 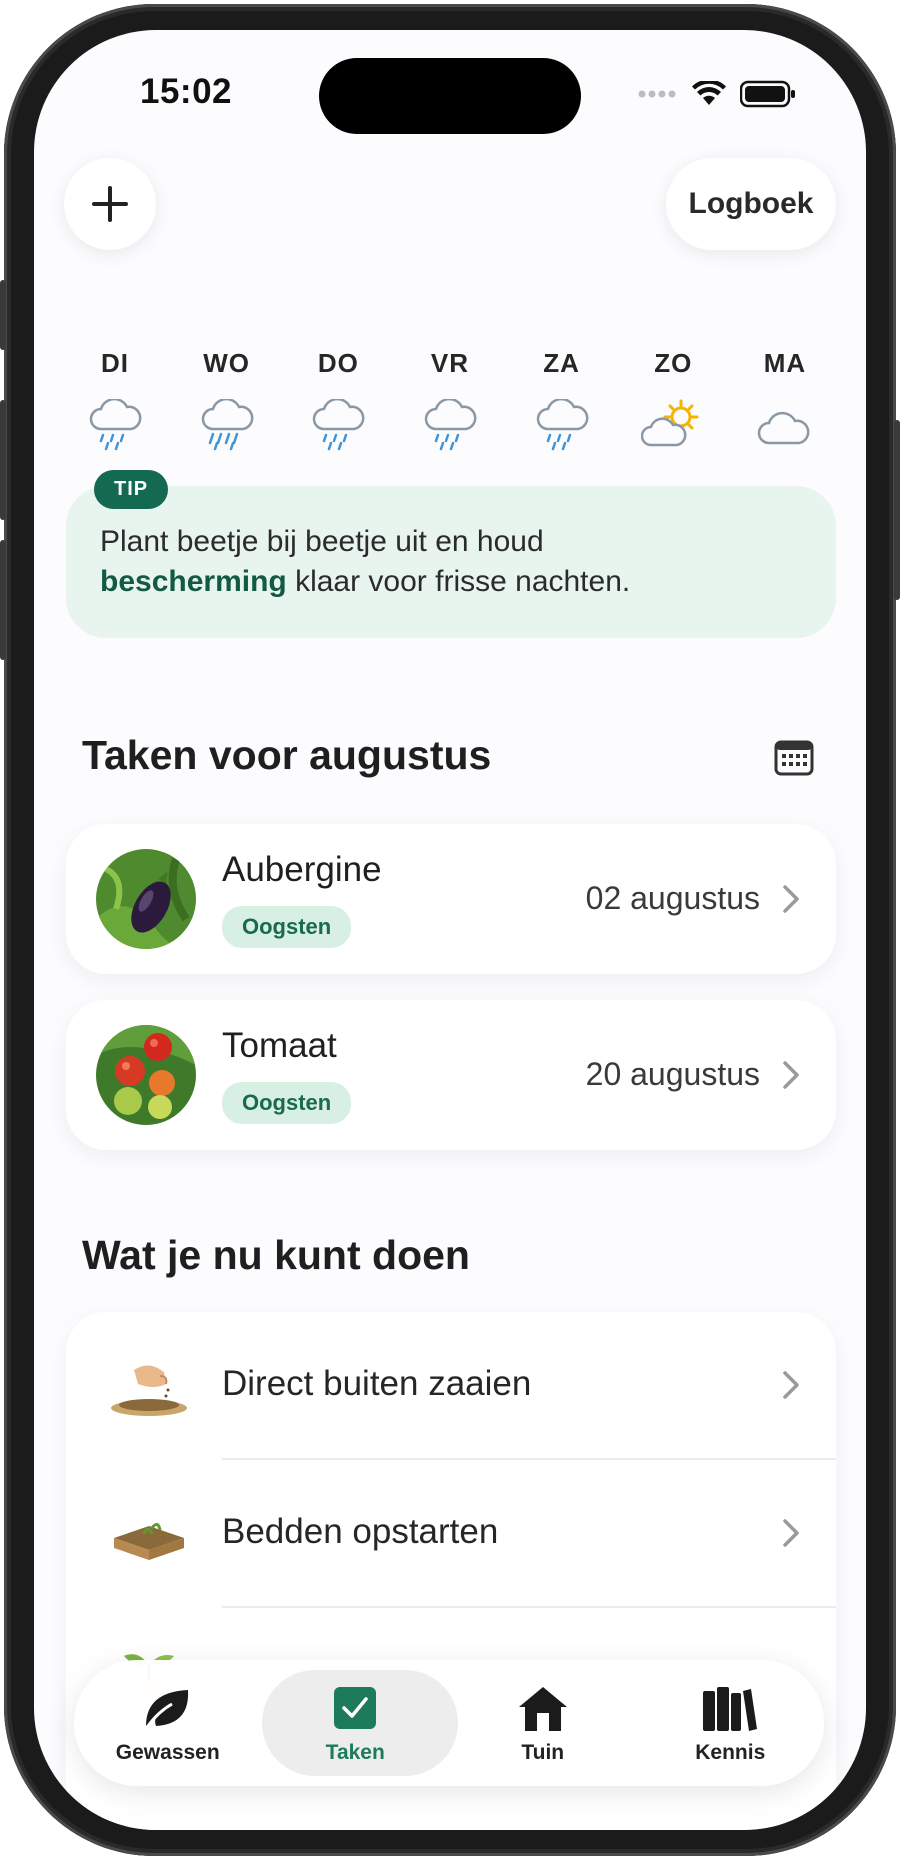 I want to click on calendar-icon, so click(x=794, y=758).